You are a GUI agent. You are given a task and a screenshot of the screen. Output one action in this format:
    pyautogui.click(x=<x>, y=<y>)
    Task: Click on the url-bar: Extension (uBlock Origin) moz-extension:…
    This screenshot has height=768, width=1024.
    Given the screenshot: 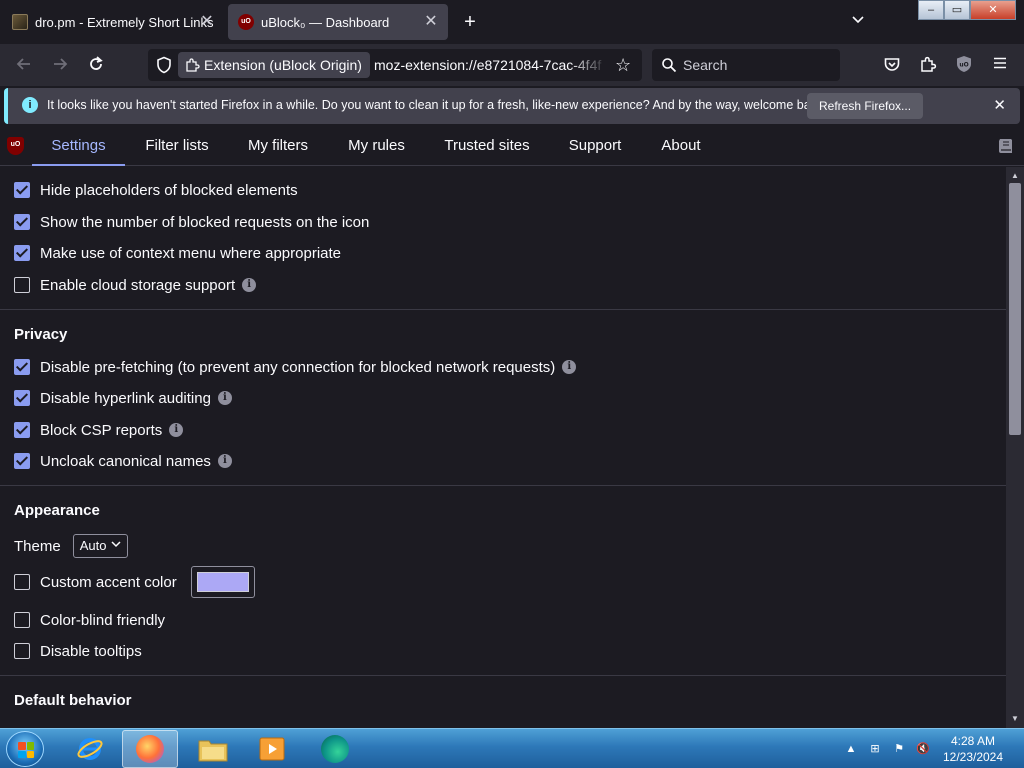 What is the action you would take?
    pyautogui.click(x=395, y=65)
    